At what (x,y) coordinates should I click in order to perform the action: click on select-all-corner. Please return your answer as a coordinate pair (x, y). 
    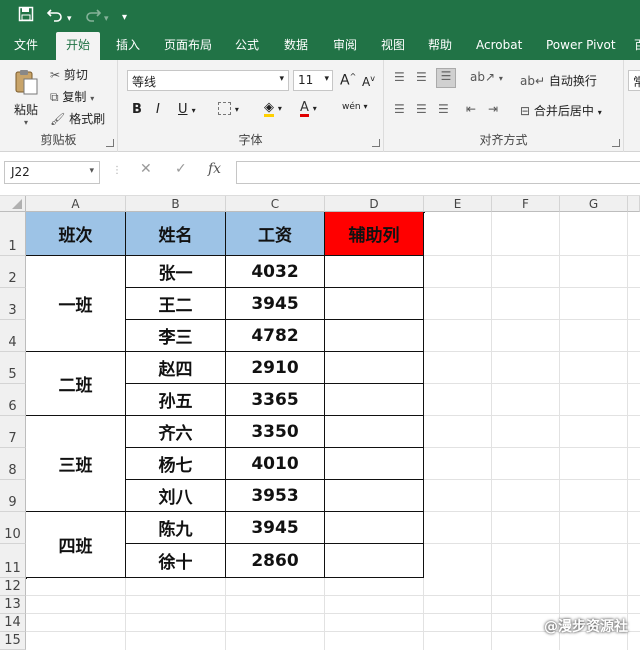
    Looking at the image, I should click on (13, 204).